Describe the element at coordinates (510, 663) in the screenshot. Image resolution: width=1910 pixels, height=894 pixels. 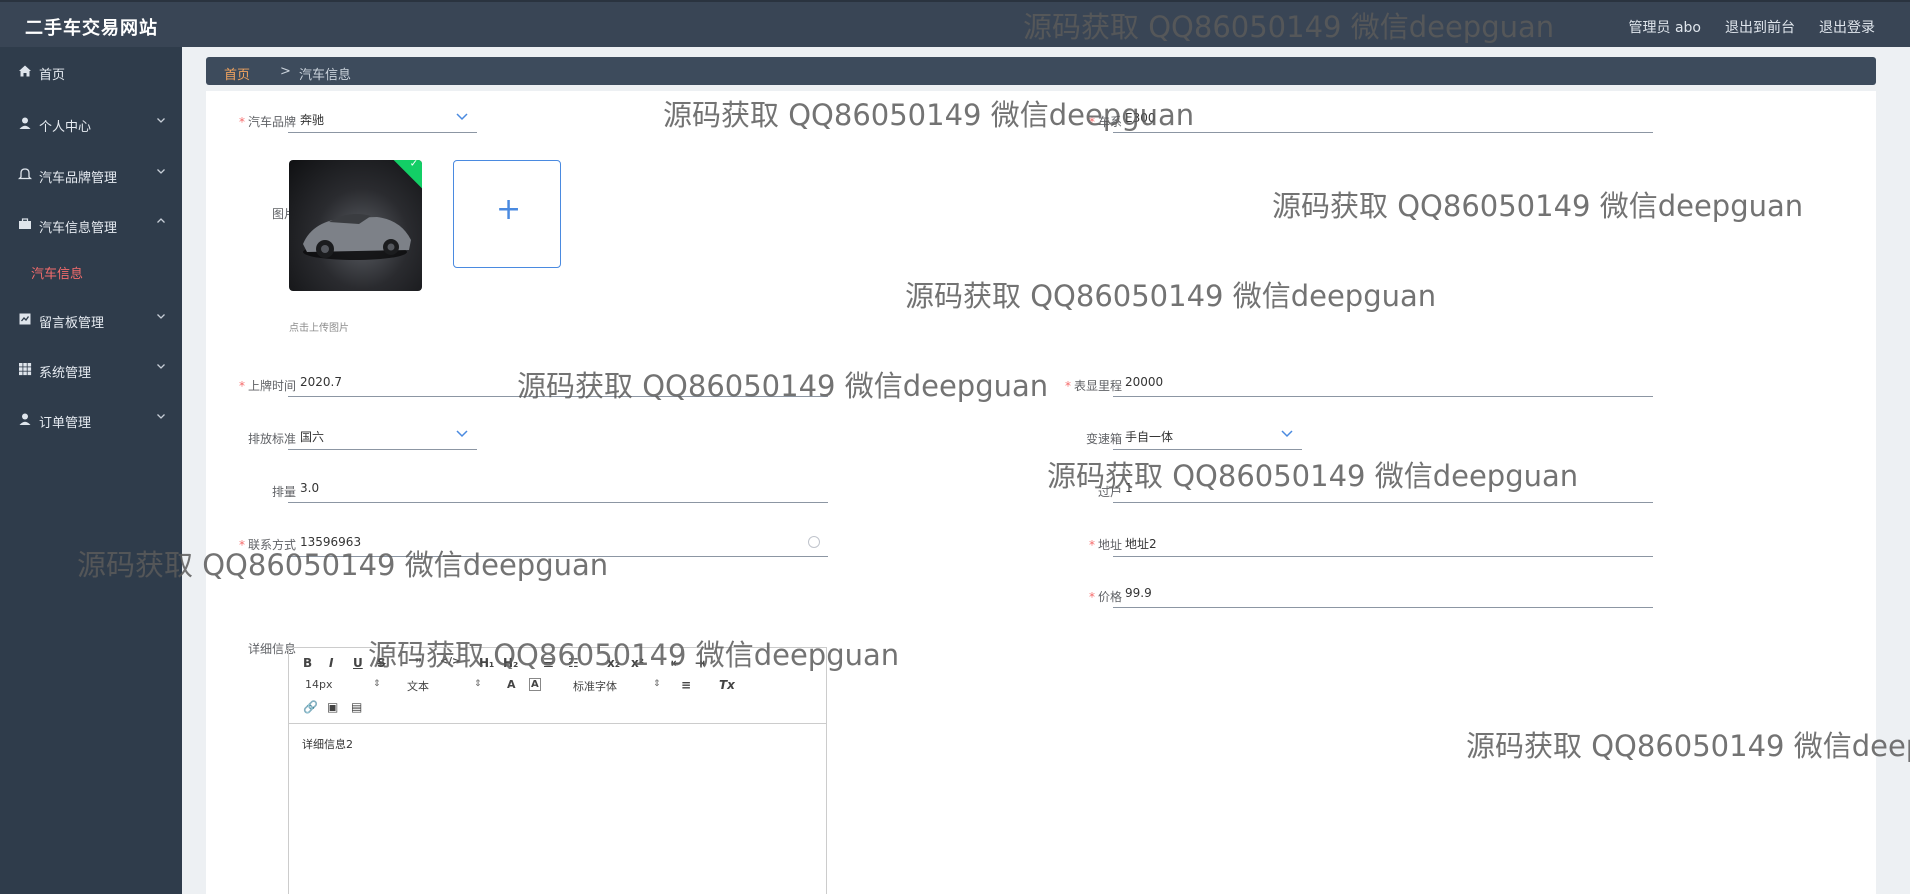
I see `heading2-icon: H₂` at that location.